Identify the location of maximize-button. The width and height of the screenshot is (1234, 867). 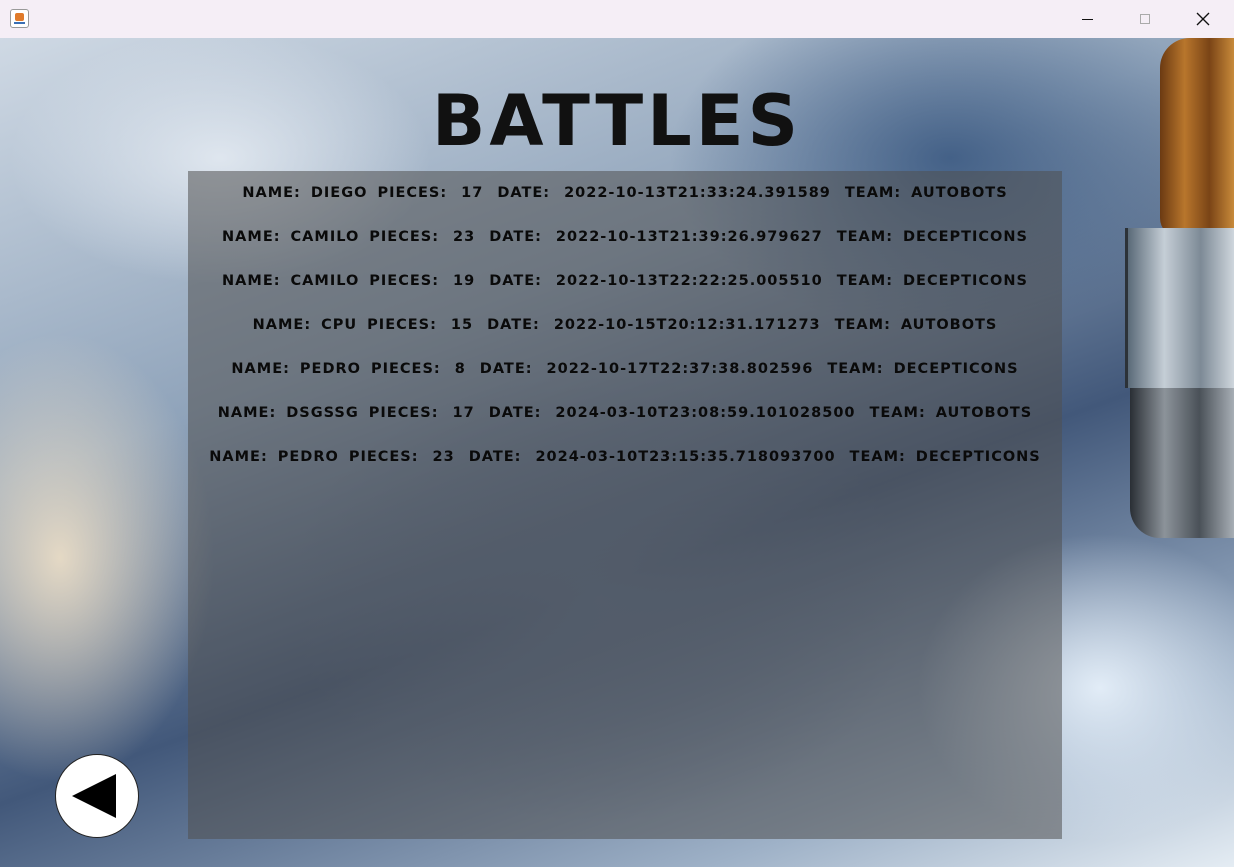
(1145, 19).